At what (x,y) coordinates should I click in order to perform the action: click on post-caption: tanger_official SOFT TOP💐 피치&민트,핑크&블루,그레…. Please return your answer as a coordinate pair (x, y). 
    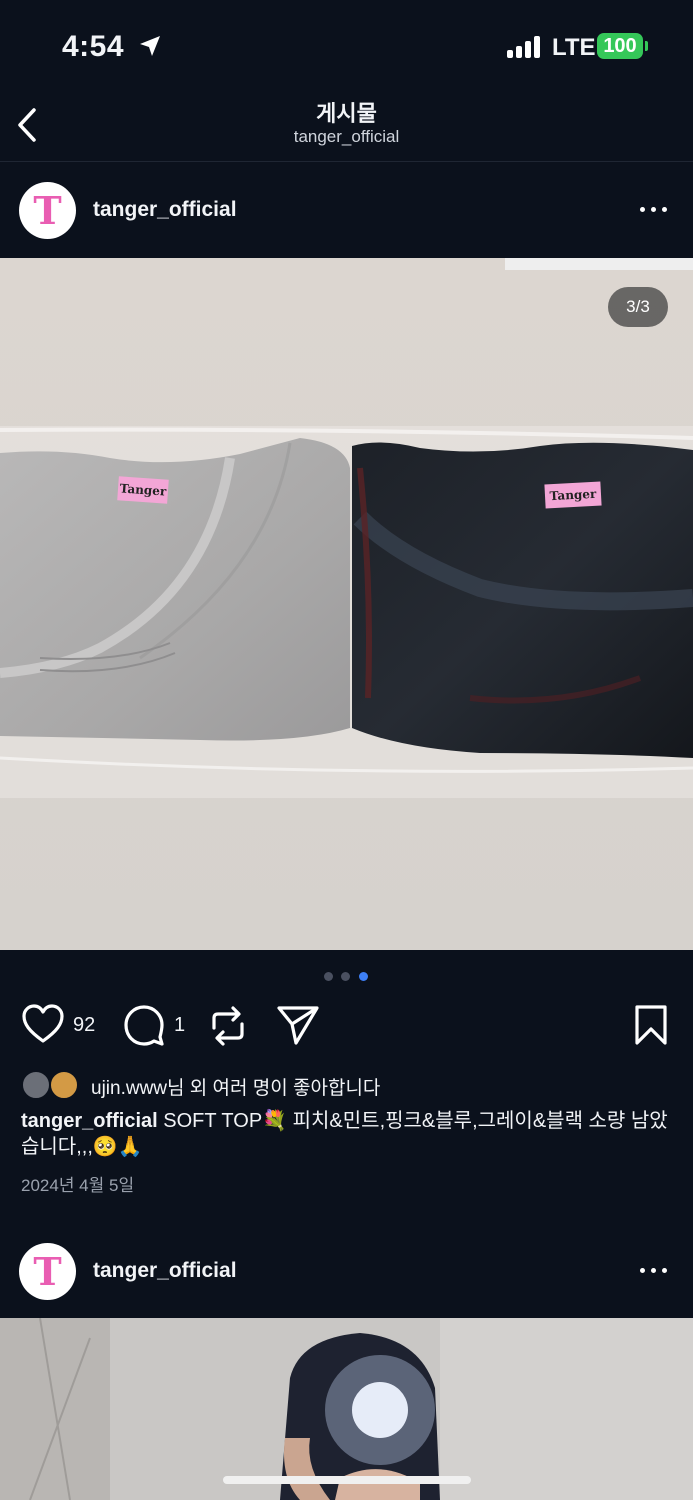
    Looking at the image, I should click on (348, 1134).